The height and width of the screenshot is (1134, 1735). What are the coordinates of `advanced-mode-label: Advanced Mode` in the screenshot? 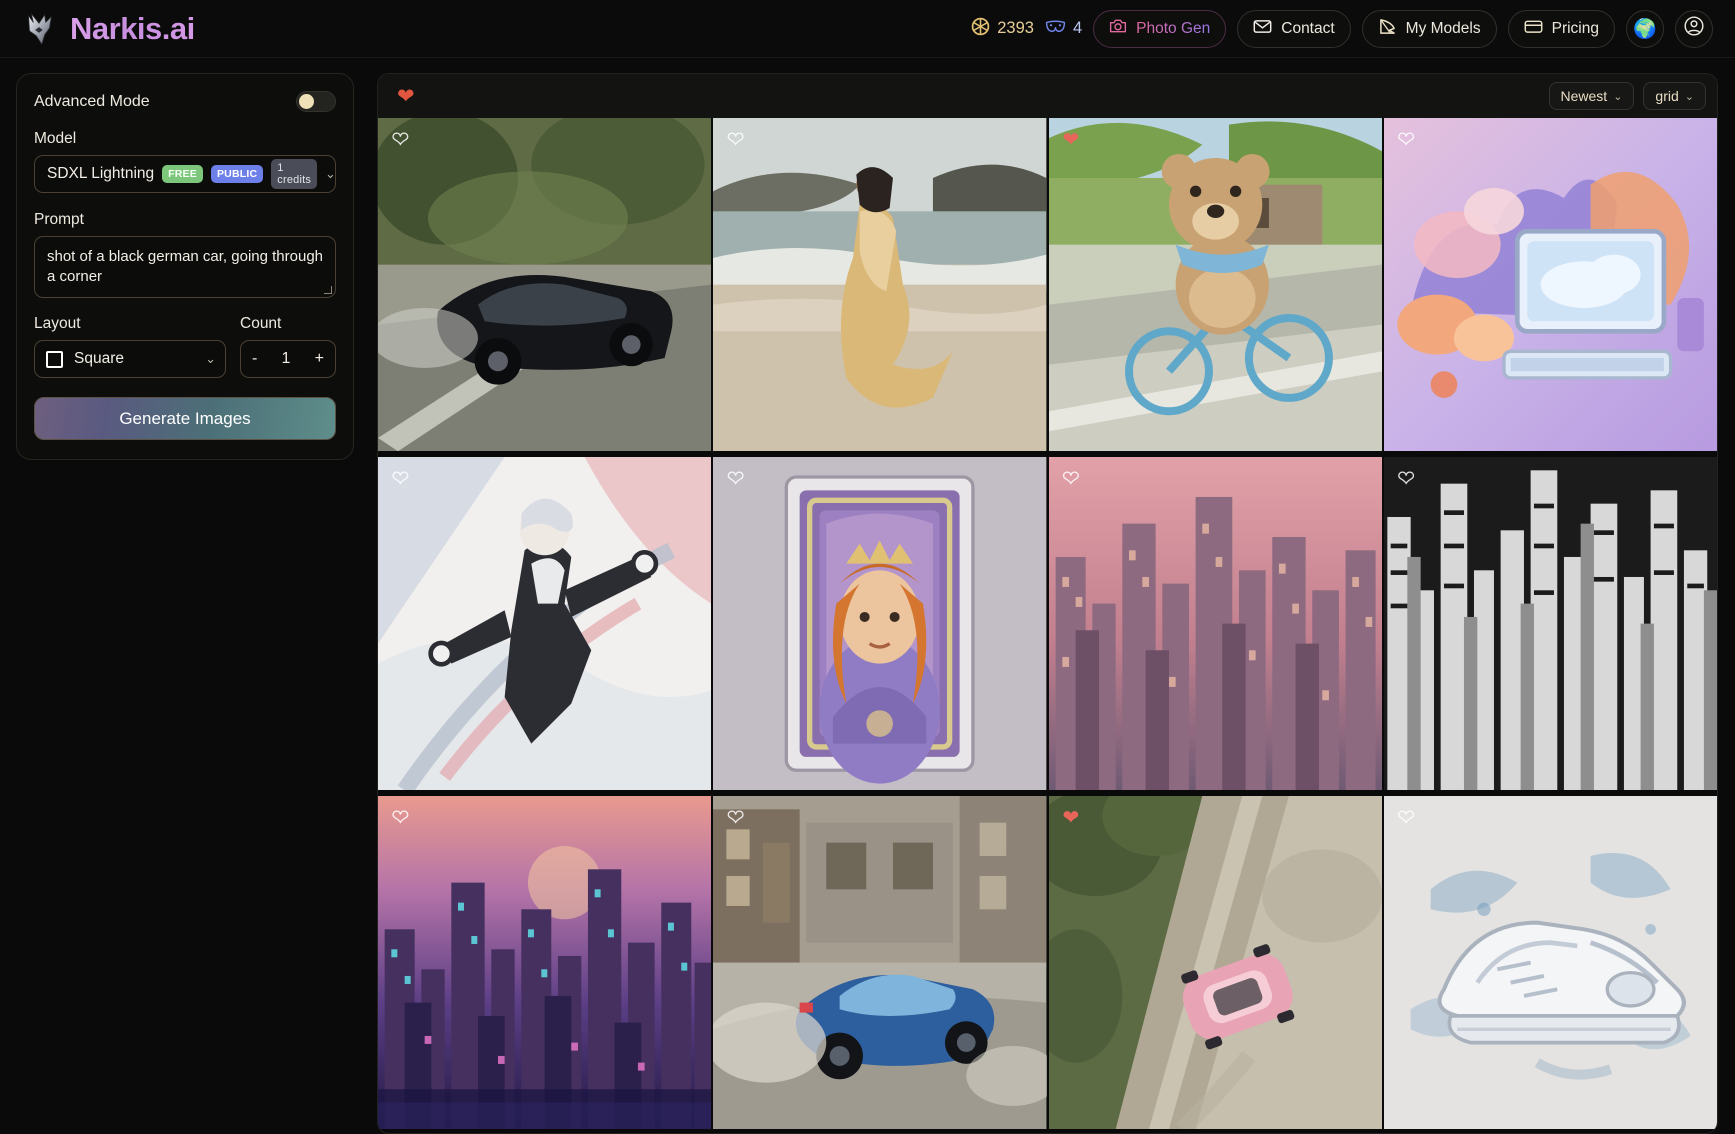 It's located at (92, 101).